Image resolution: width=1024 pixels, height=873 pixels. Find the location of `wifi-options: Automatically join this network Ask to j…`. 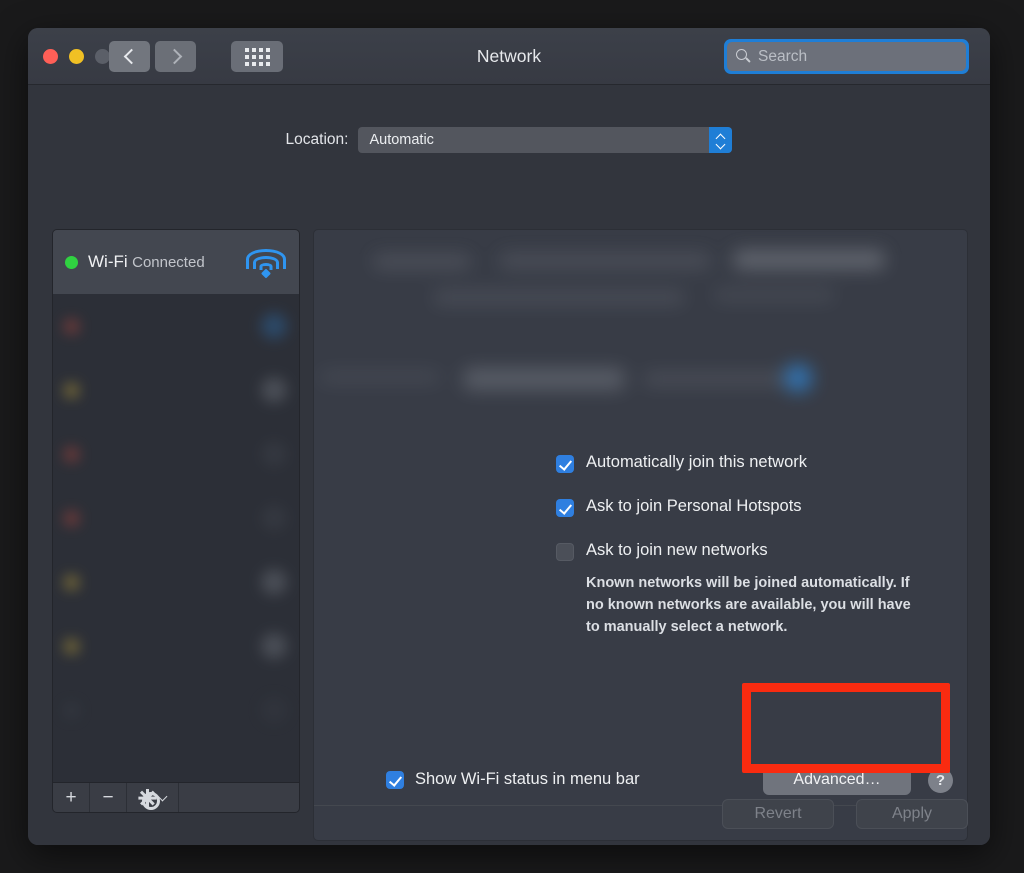

wifi-options: Automatically join this network Ask to j… is located at coordinates (681, 519).